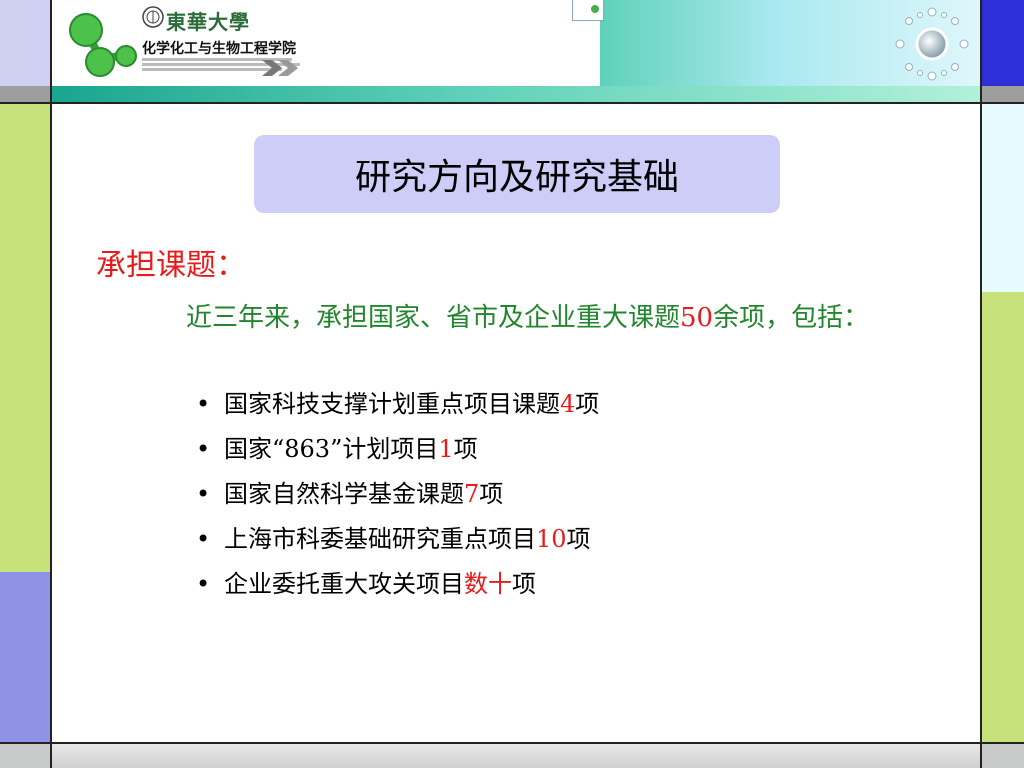 The width and height of the screenshot is (1024, 768). I want to click on list-item-text: 国家自然科学基金课题, so click(344, 494).